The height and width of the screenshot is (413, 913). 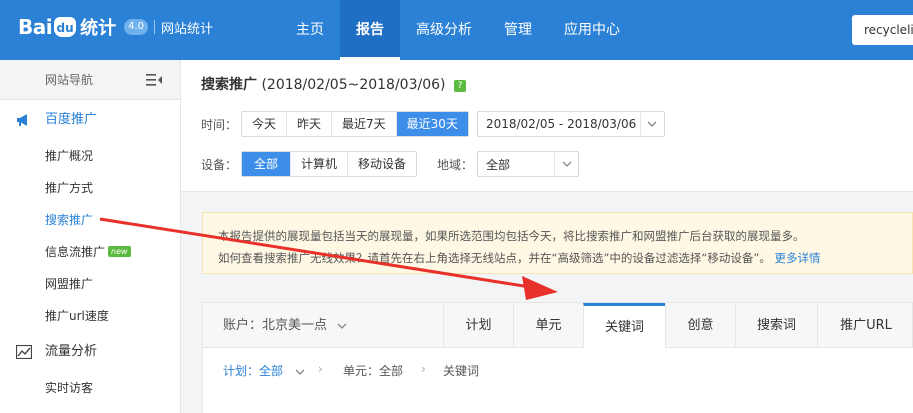 I want to click on sidebar-item-feed-promo: 信息流推广 new, so click(x=90, y=252).